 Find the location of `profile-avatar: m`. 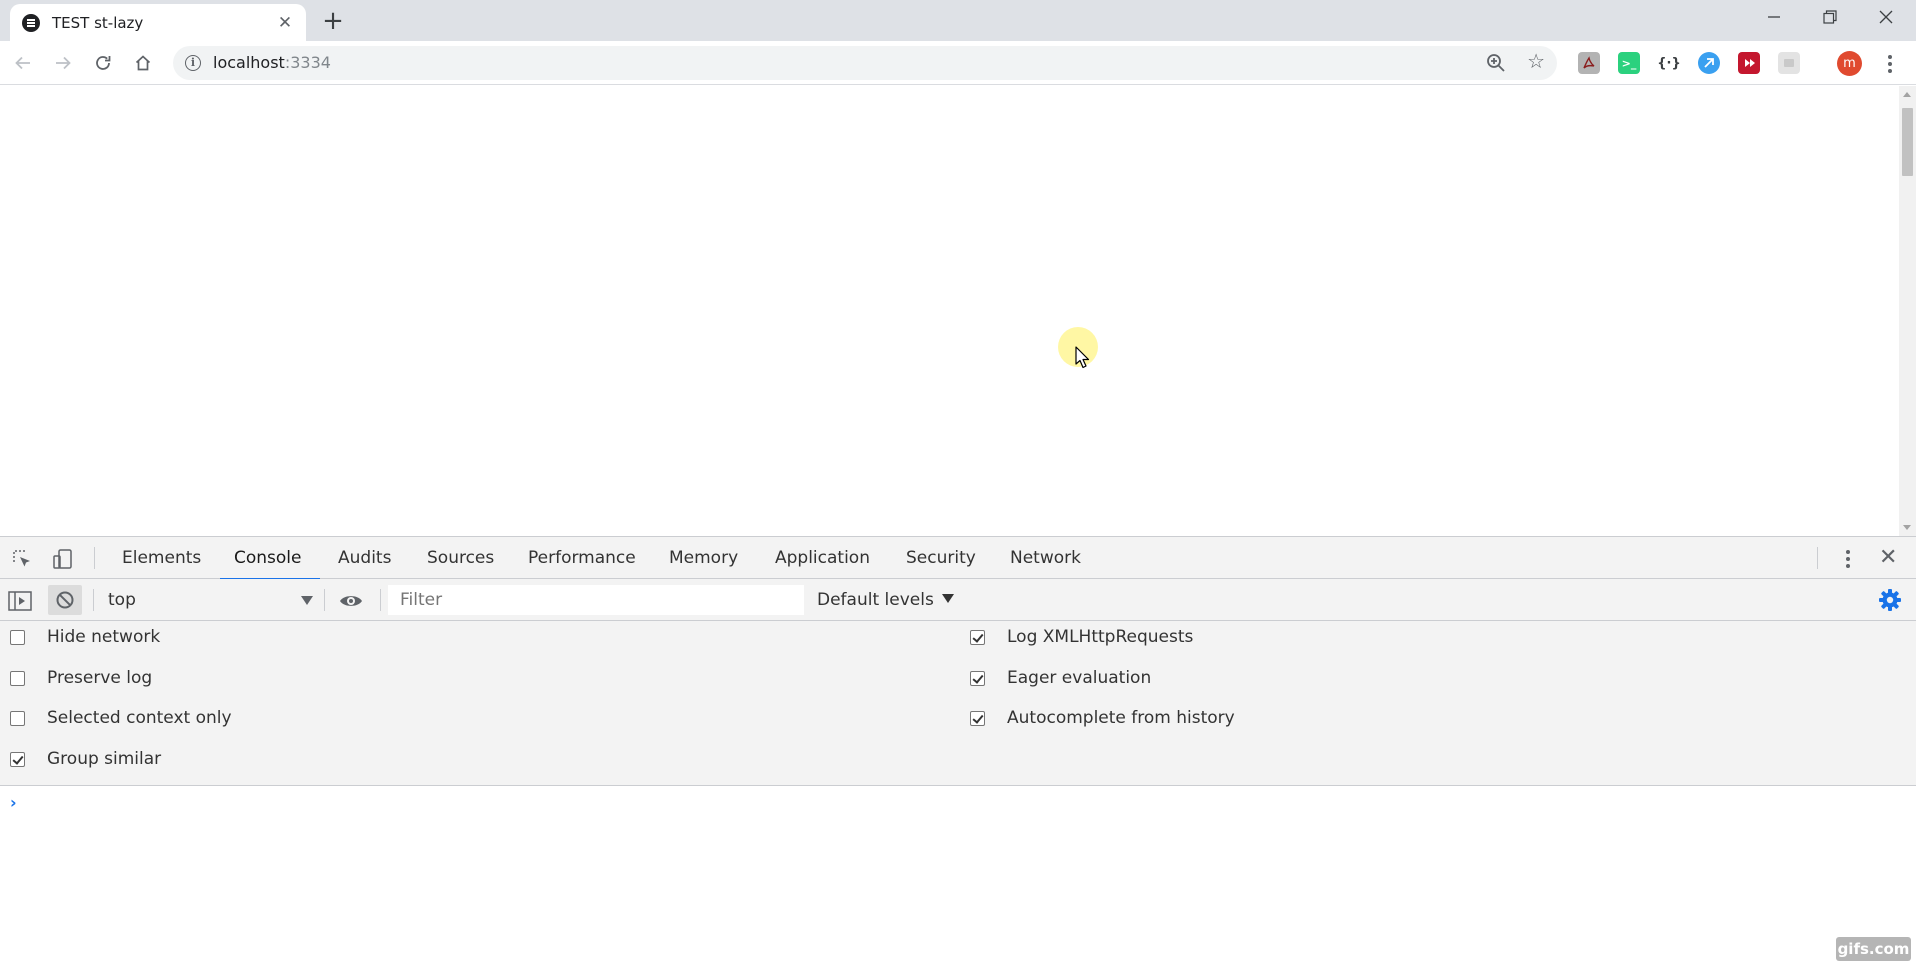

profile-avatar: m is located at coordinates (1849, 63).